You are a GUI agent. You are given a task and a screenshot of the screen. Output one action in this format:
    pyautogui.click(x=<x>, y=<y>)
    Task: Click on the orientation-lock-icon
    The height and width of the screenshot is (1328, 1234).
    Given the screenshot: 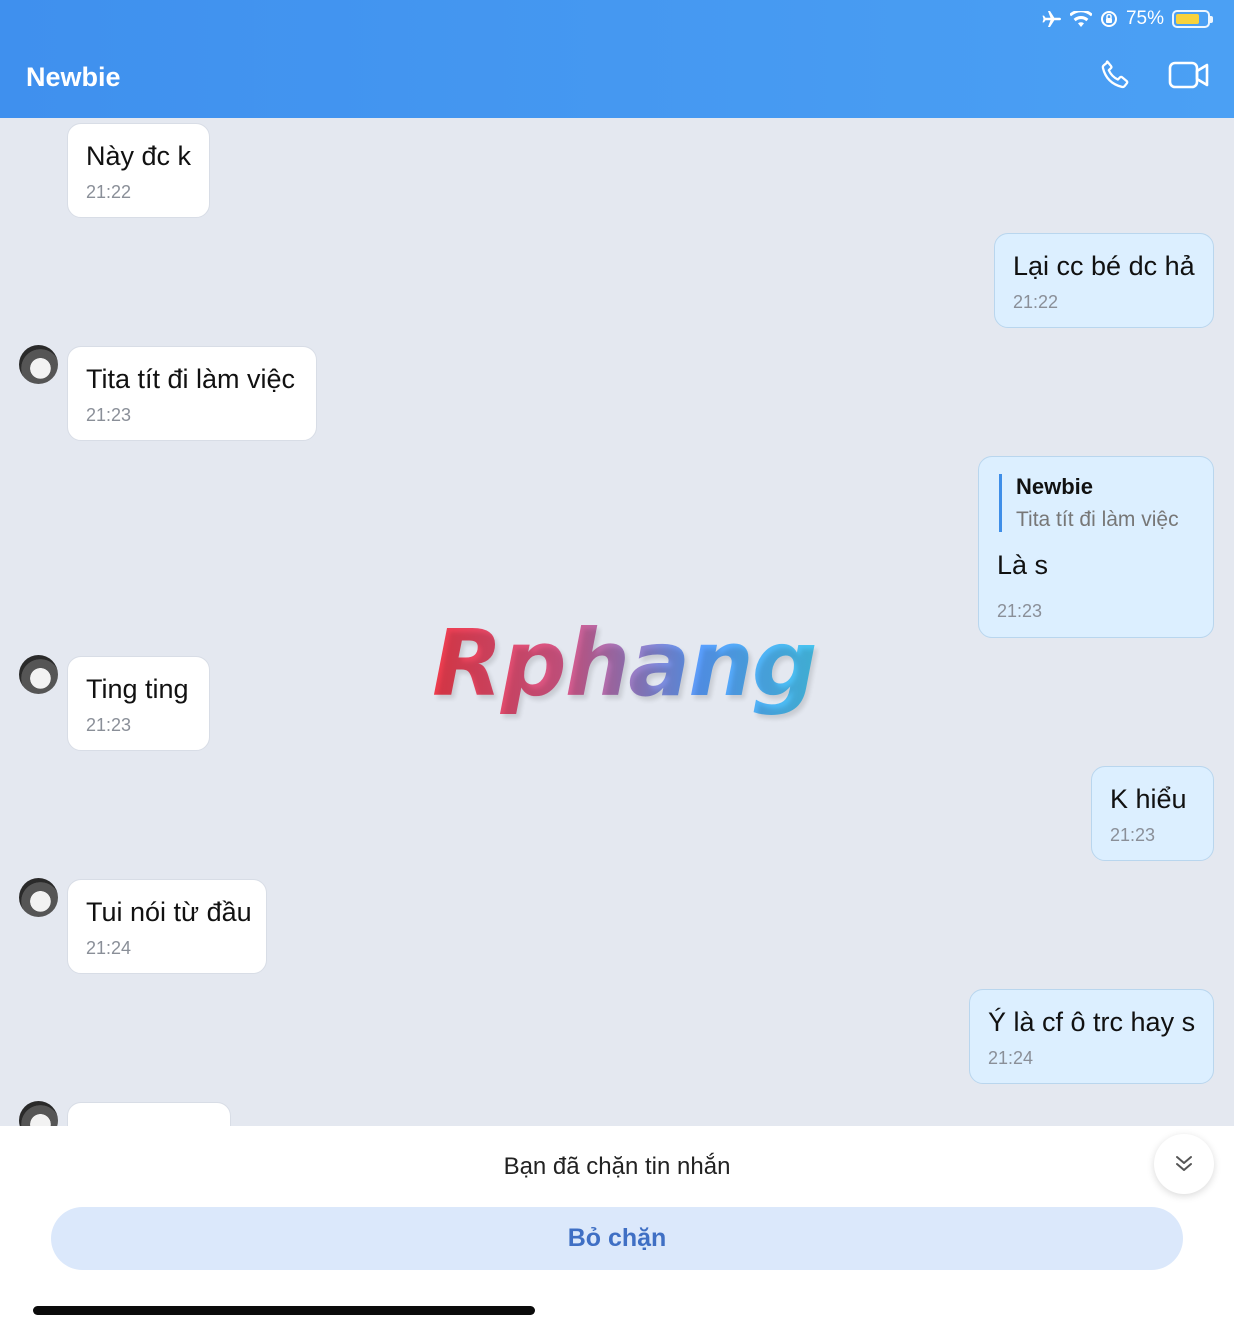 What is the action you would take?
    pyautogui.click(x=1108, y=19)
    